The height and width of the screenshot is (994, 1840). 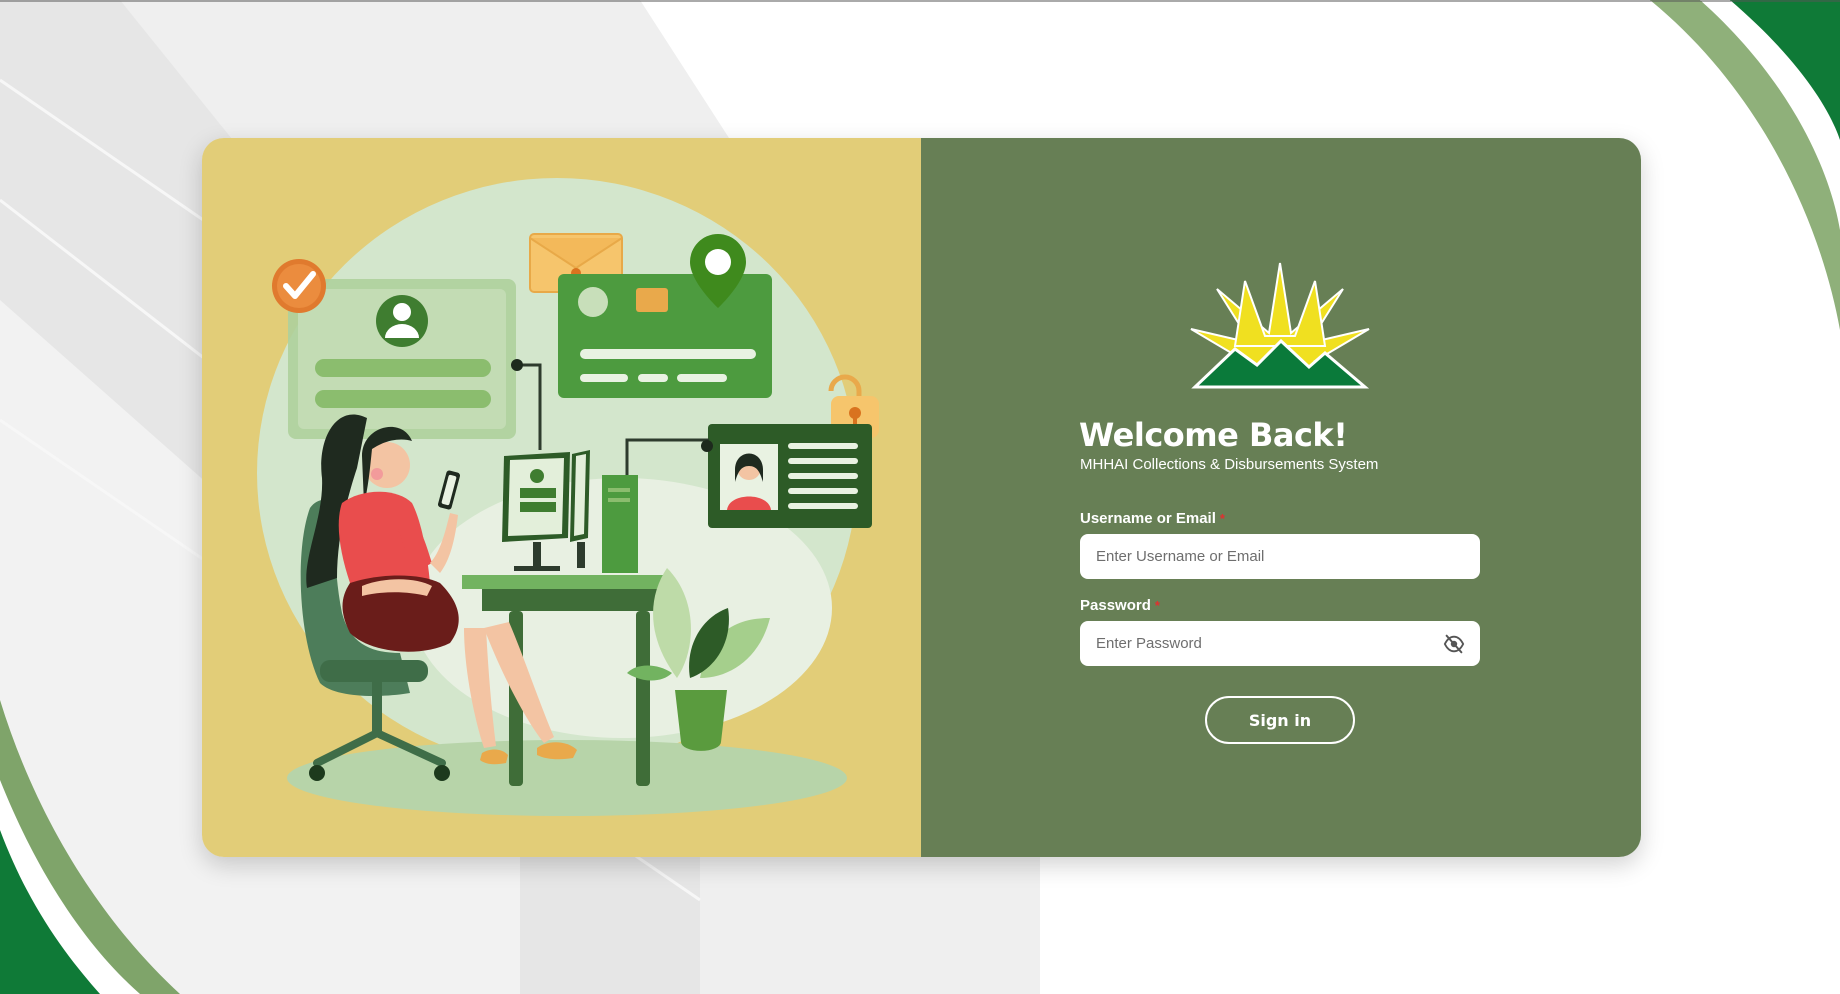 I want to click on username-input, so click(x=1280, y=556).